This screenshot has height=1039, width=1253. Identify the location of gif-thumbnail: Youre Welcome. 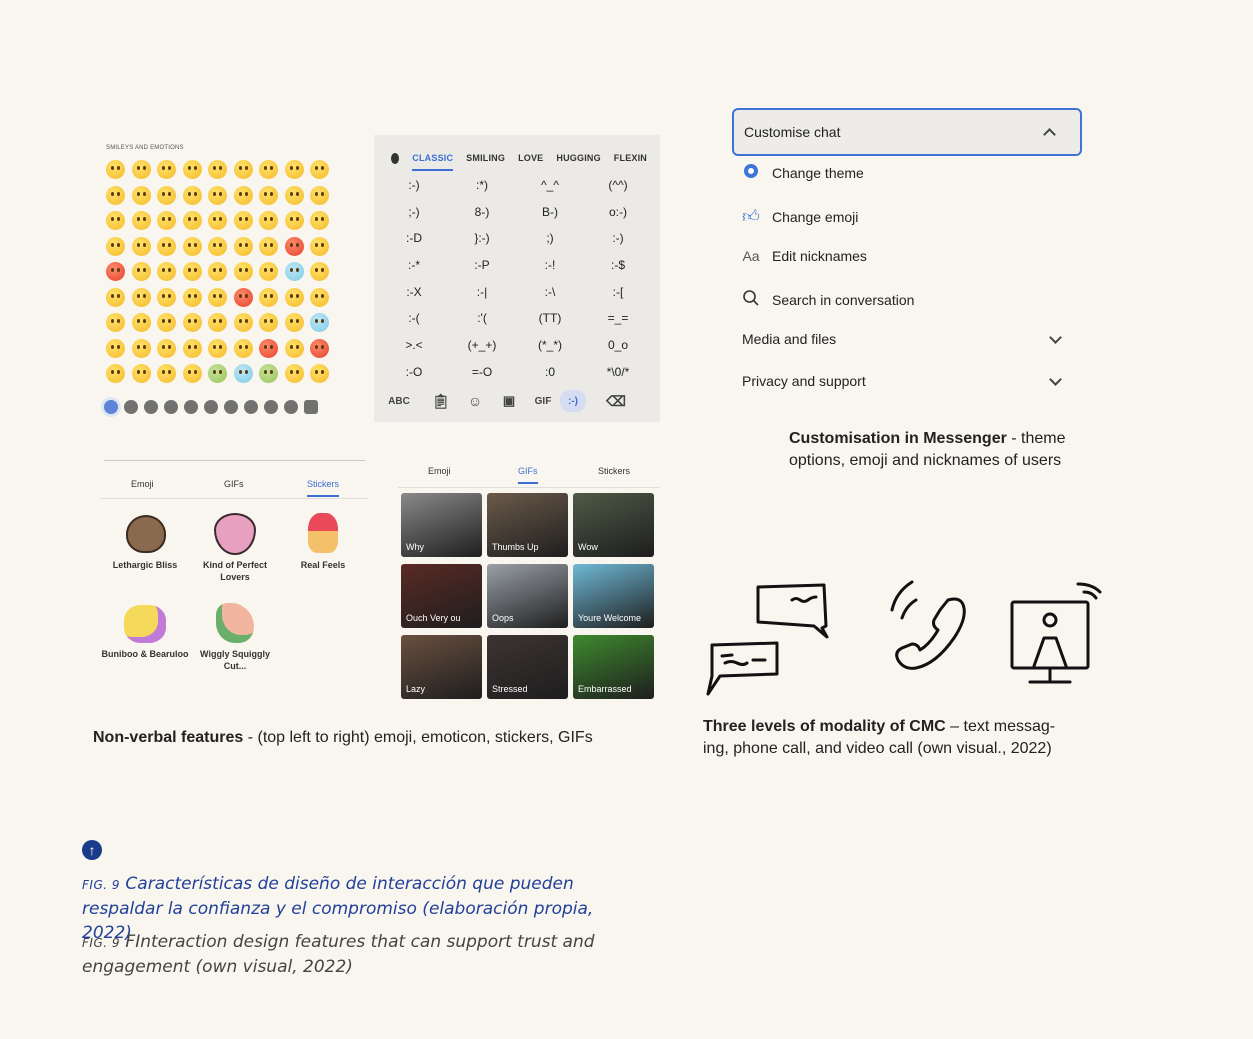
(613, 596).